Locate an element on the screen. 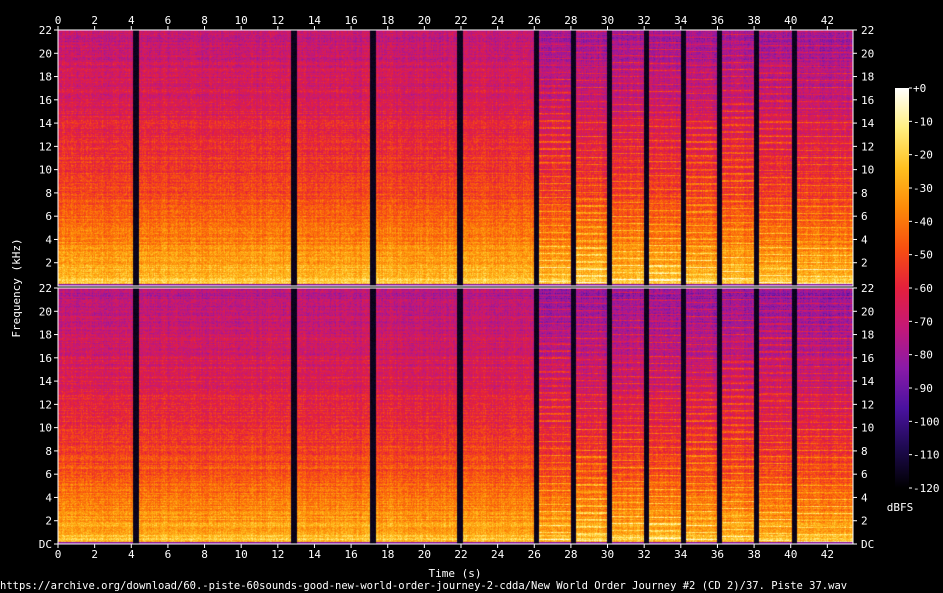 This screenshot has width=943, height=593. x-tick-label-top: 20 is located at coordinates (424, 20).